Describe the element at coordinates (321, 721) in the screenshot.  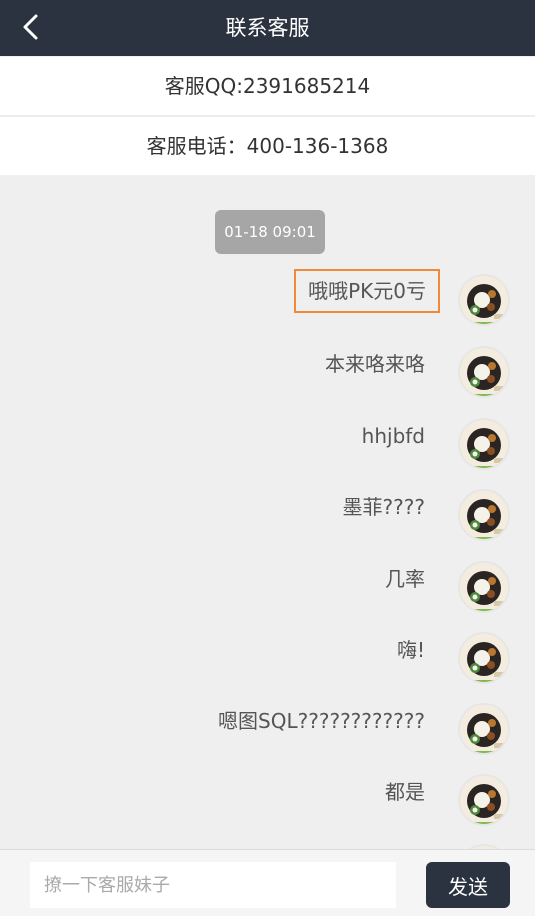
I see `message-bubble: 嗯图SQL????????????` at that location.